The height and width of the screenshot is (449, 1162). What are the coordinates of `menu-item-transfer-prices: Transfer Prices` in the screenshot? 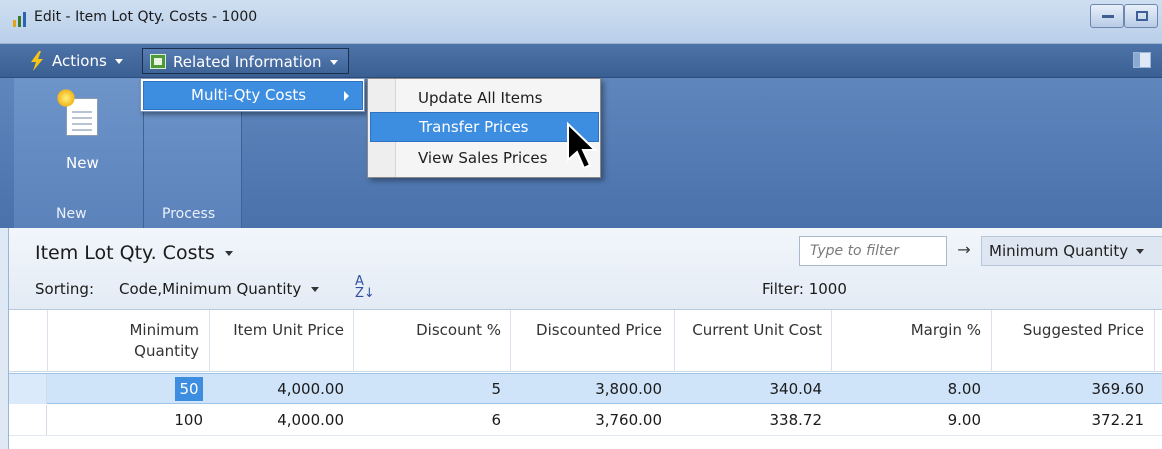 It's located at (484, 127).